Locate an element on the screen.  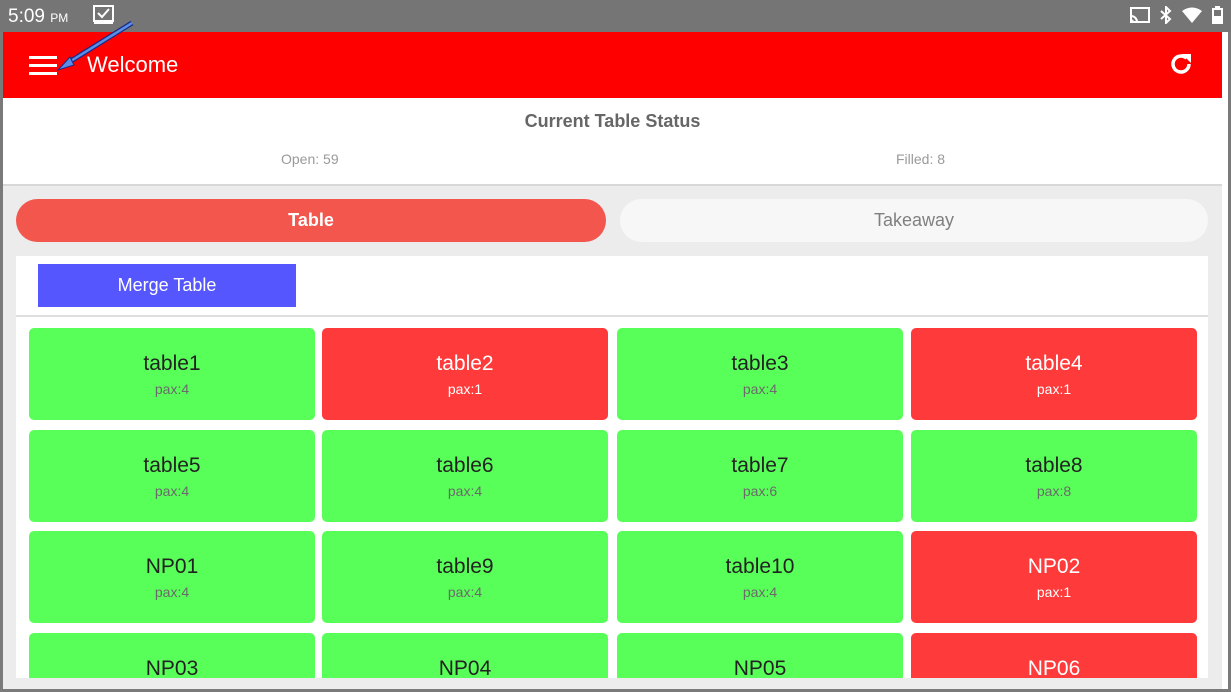
table-tile: table8 pax:8 is located at coordinates (1054, 476).